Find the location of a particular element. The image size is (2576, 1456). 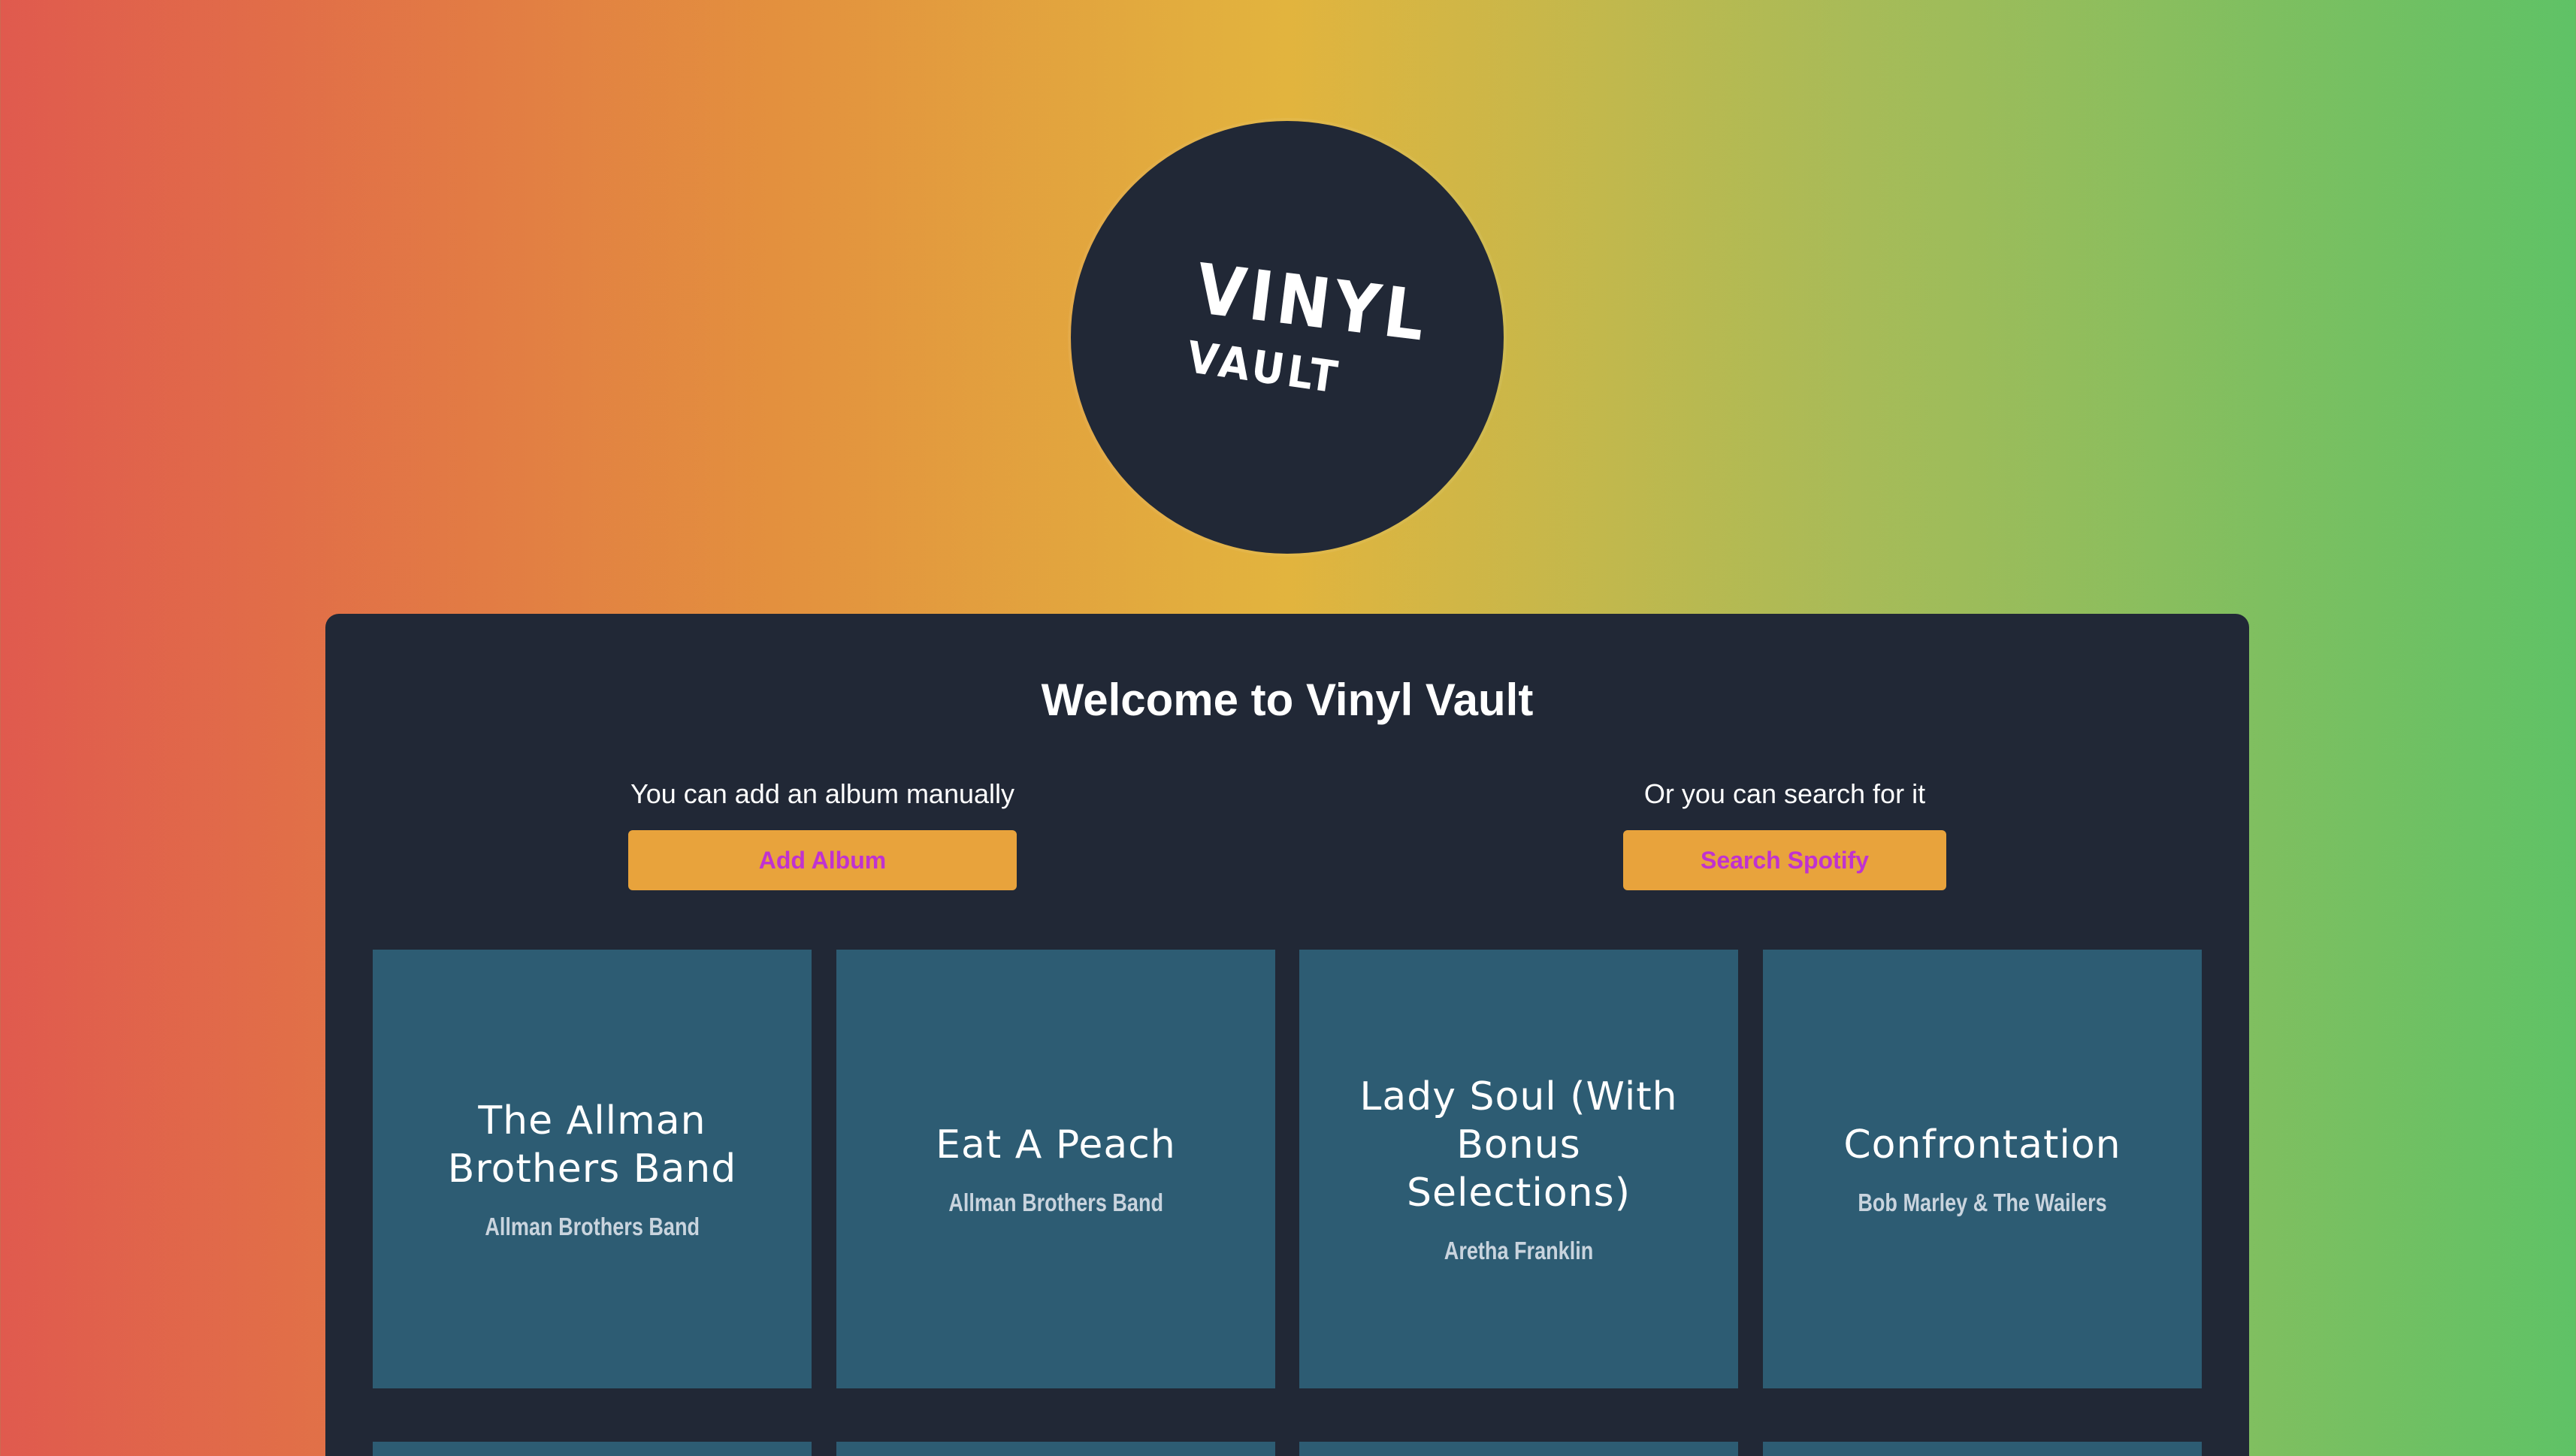

album-artist: Aretha Franklin is located at coordinates (1519, 1250).